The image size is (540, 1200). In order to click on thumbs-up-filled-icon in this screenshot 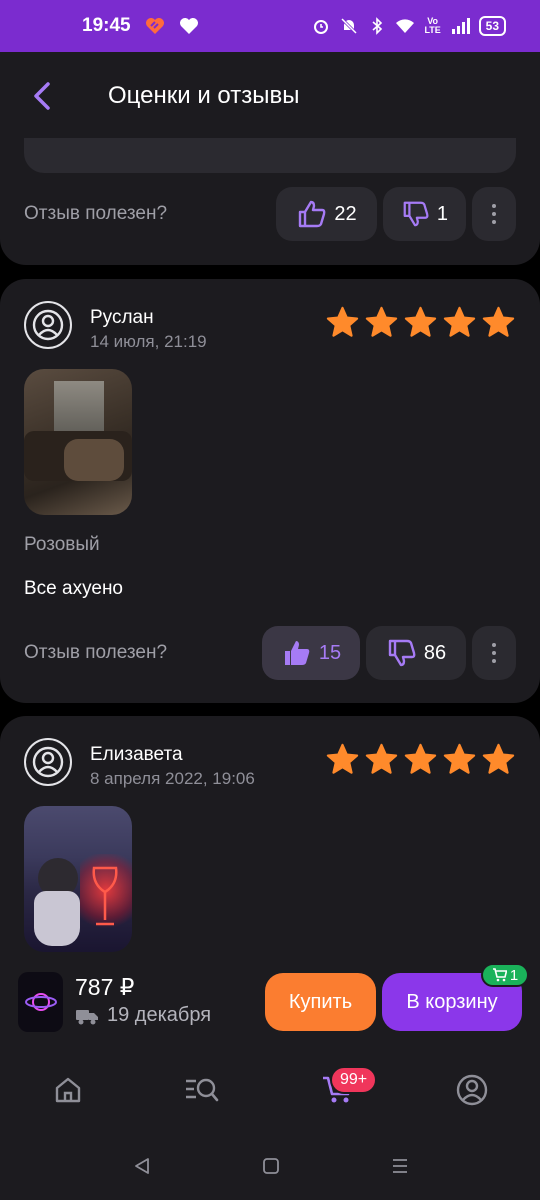, I will do `click(297, 653)`.